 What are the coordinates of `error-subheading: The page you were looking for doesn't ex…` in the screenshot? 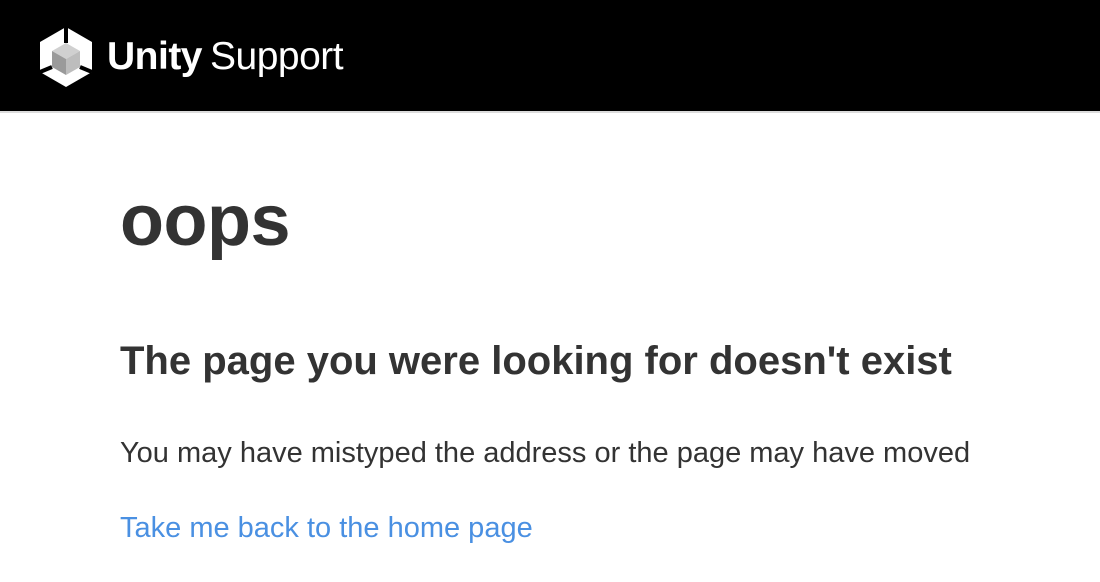 It's located at (536, 361).